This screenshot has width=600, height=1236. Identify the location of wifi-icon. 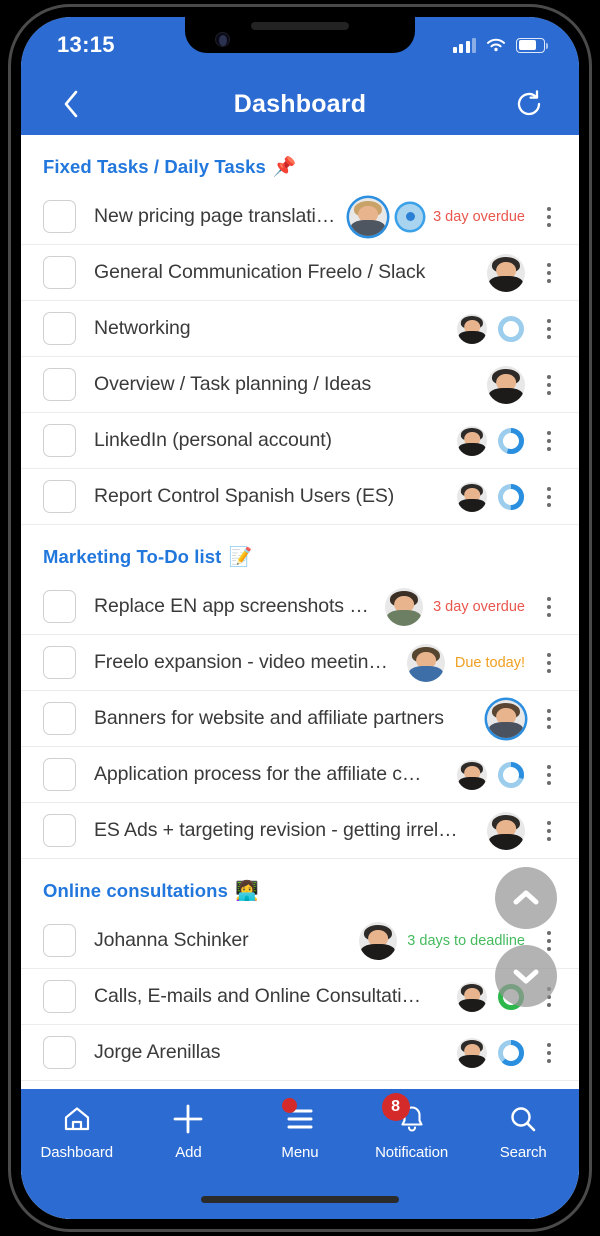
(496, 45).